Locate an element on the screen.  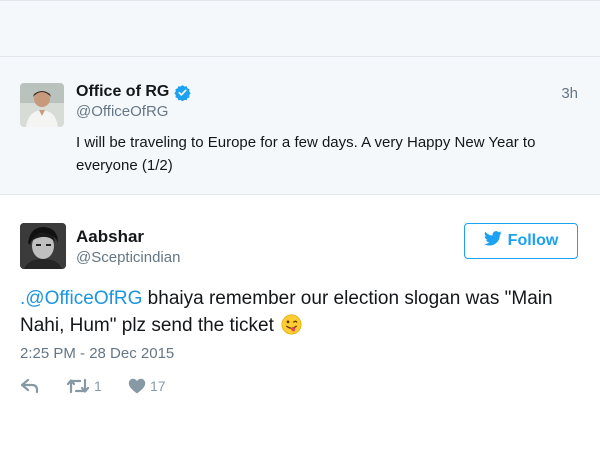
mention-link: .@OfficeOfRG is located at coordinates (81, 298).